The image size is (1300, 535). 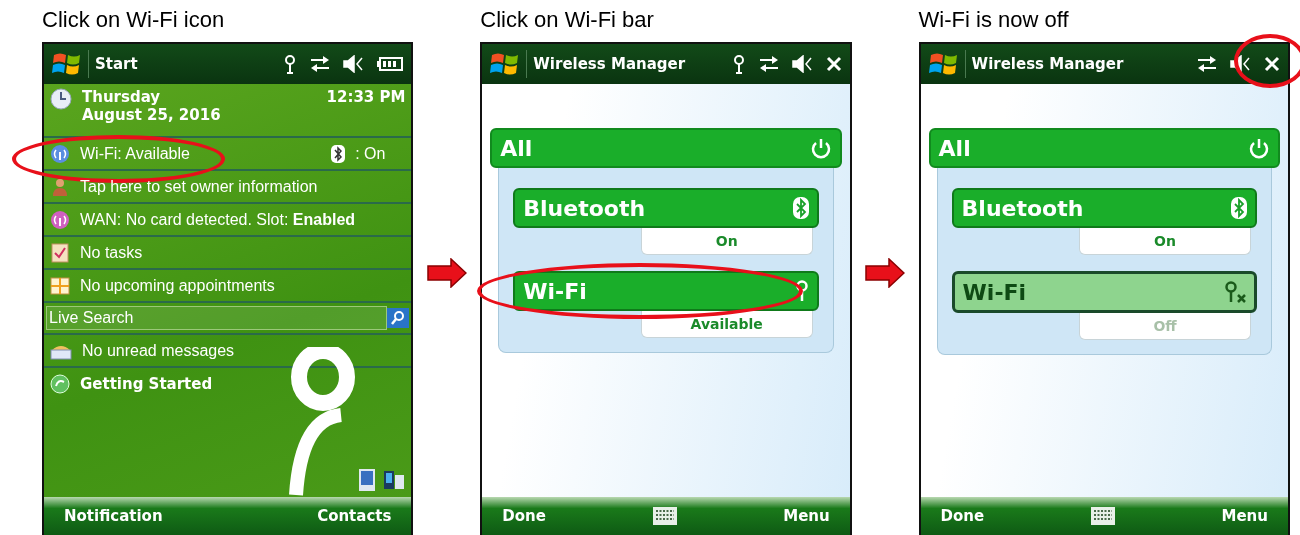 I want to click on calendar-icon, so click(x=60, y=285).